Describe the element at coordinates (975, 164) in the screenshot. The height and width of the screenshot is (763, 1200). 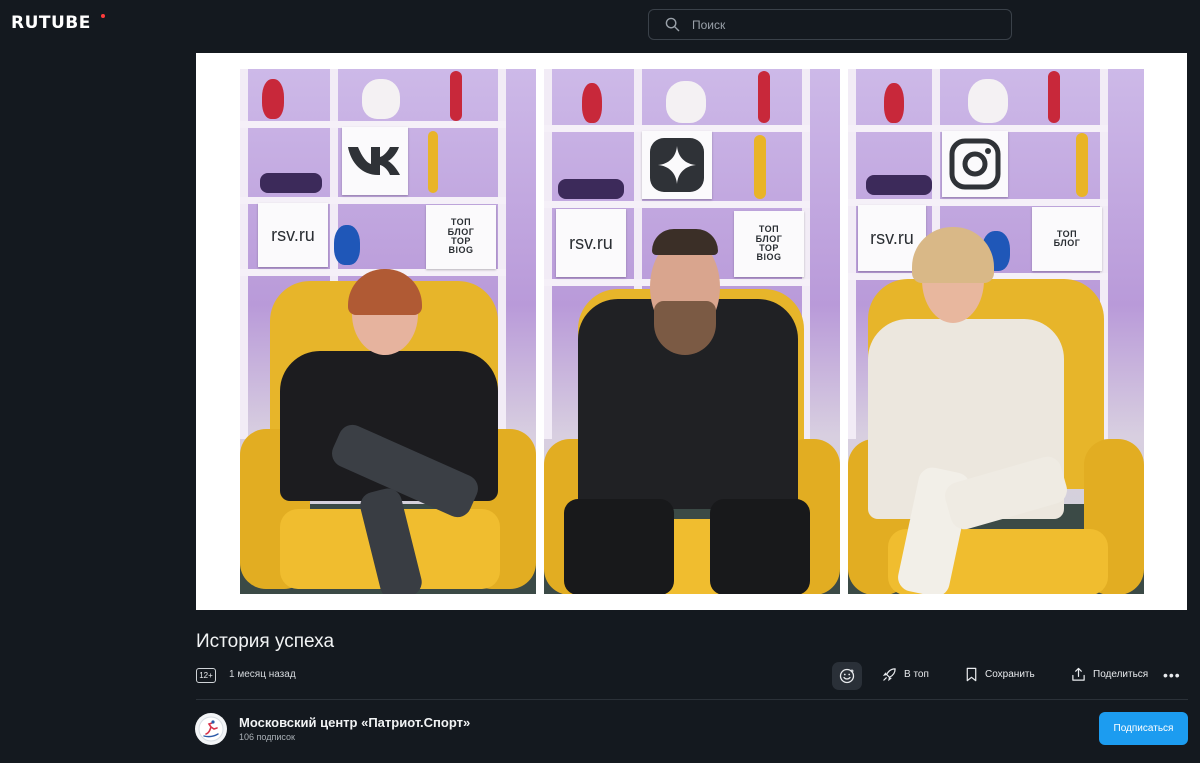
I see `instagram-logo-icon` at that location.